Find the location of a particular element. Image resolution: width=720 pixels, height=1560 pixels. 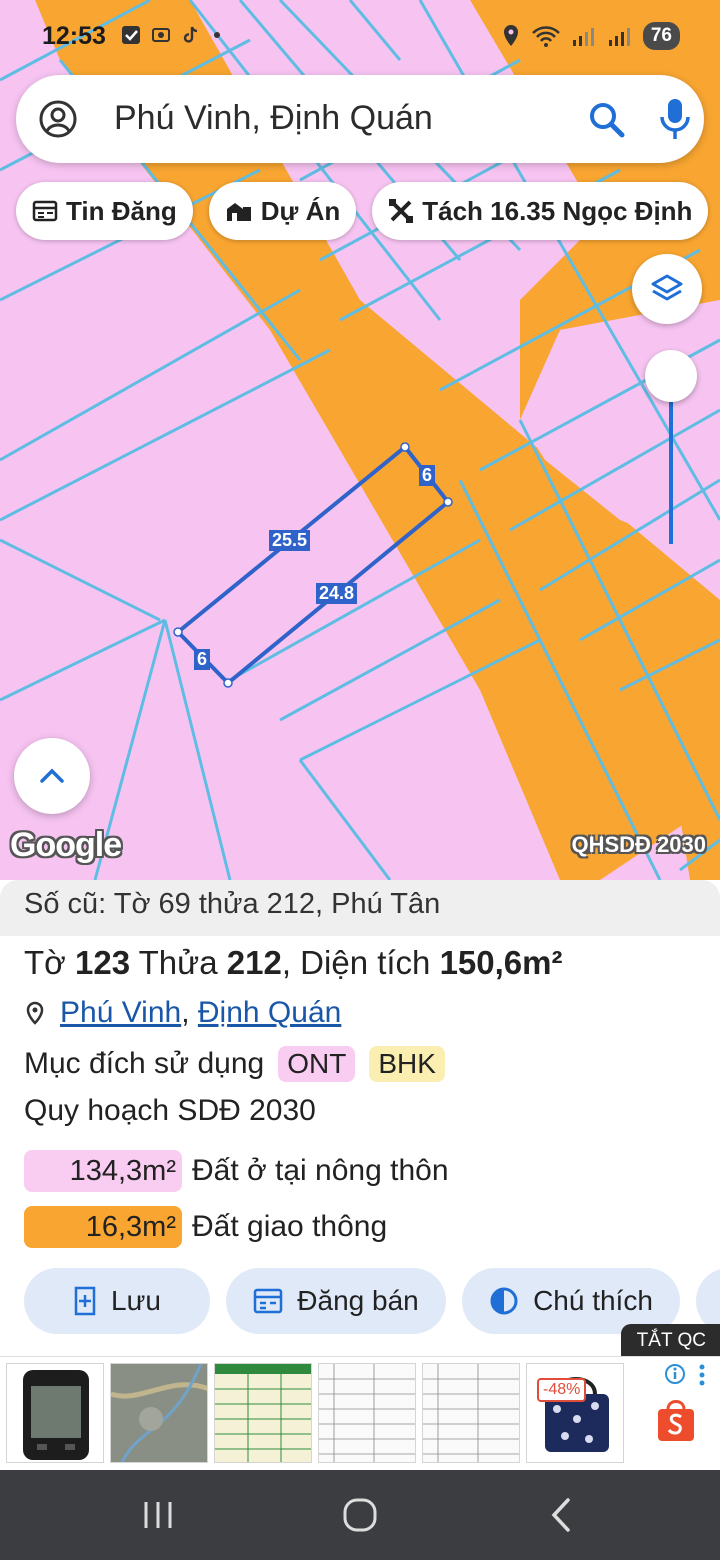

microphone-icon is located at coordinates (675, 119).